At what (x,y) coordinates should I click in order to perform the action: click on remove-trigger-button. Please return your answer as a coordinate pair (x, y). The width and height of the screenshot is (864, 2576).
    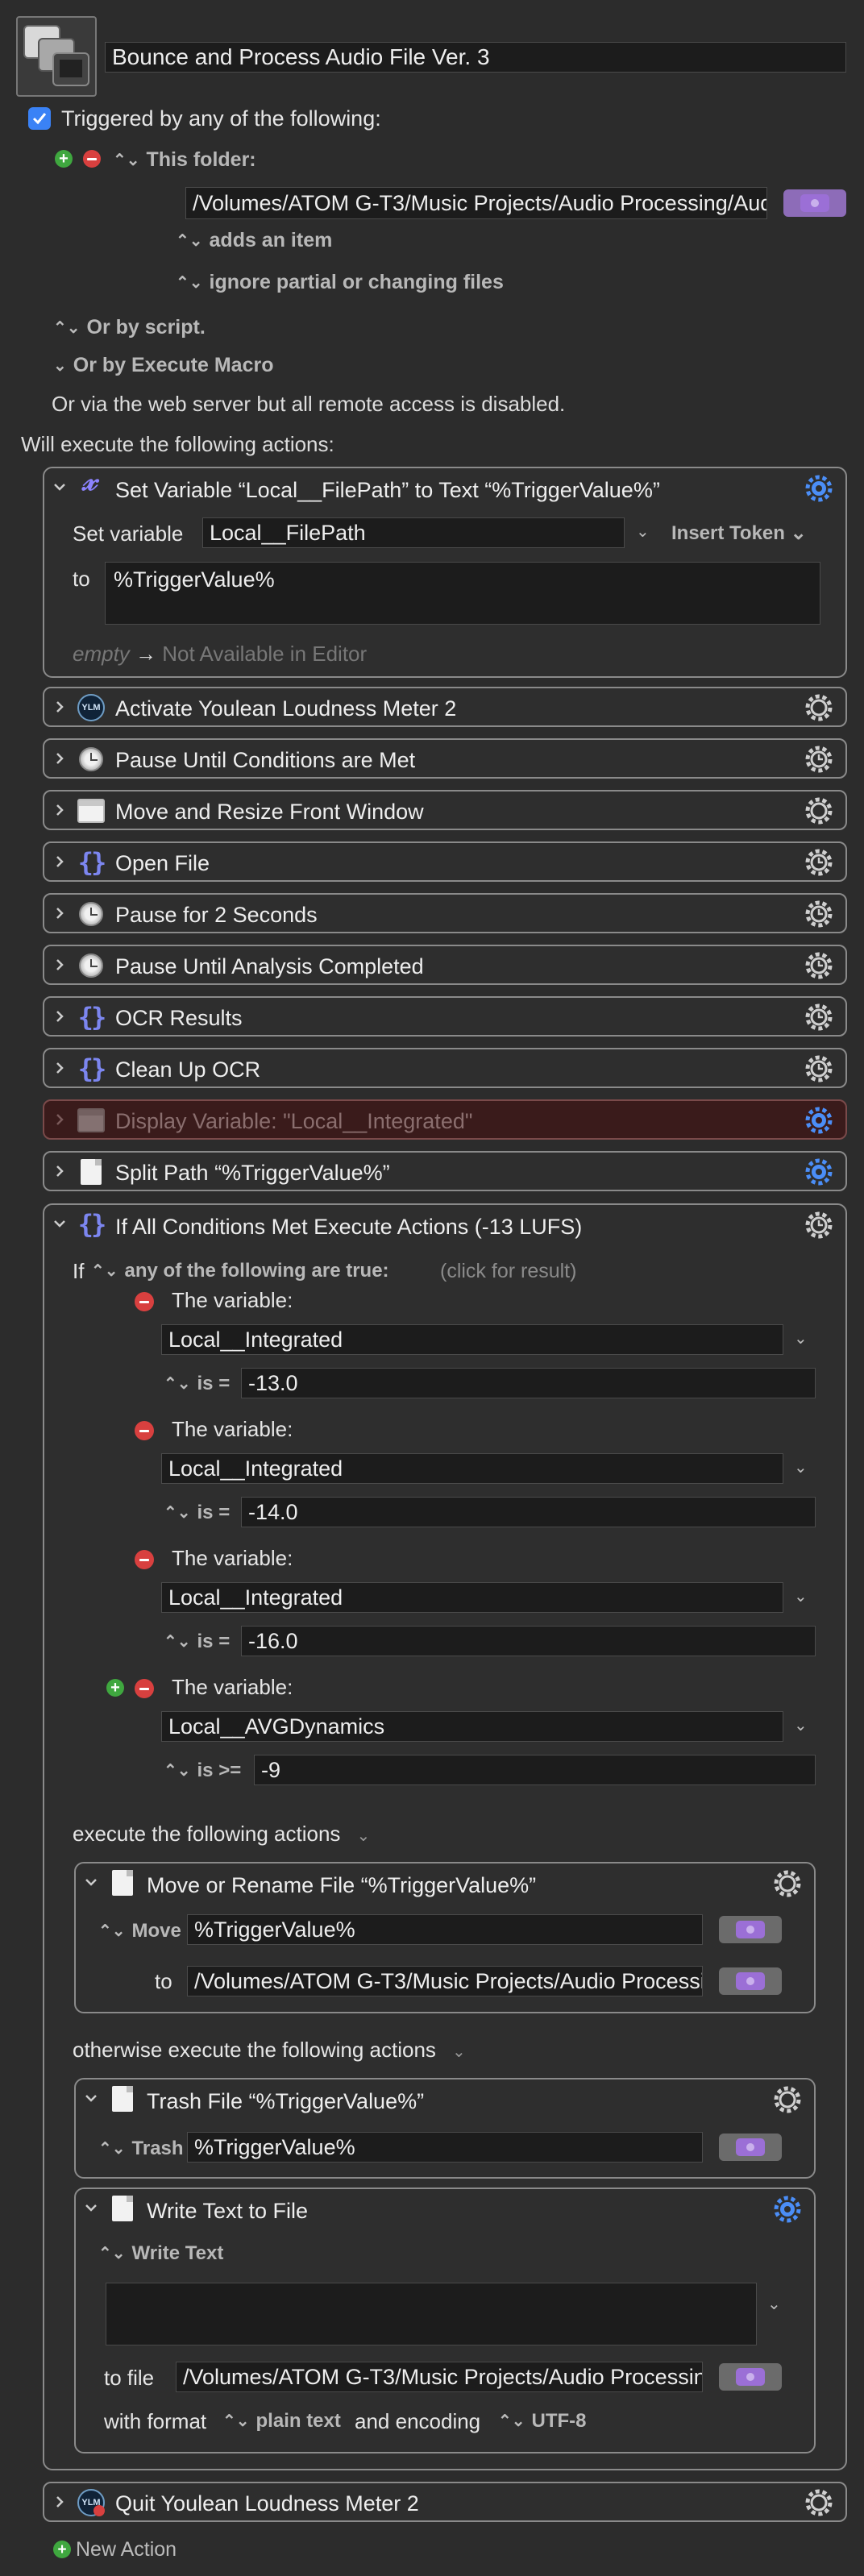
    Looking at the image, I should click on (92, 159).